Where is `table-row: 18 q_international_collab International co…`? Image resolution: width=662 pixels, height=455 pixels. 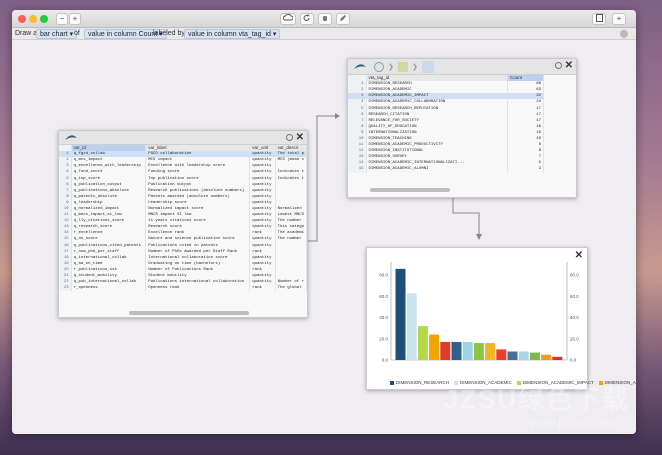
table-row: 18 q_international_collab International co… is located at coordinates (183, 257).